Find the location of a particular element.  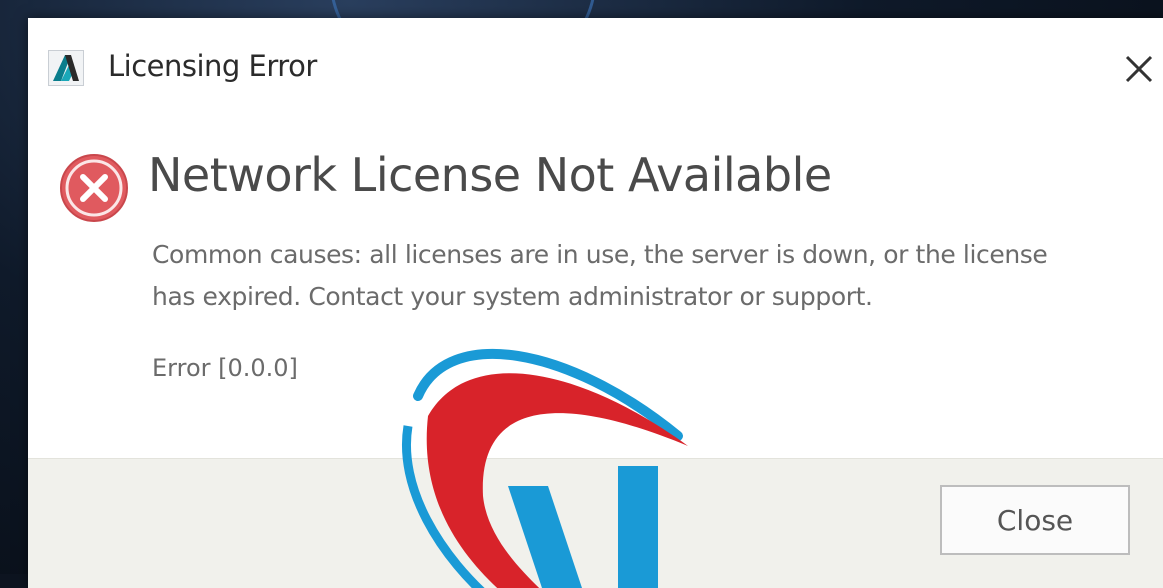

close-icon is located at coordinates (1139, 69).